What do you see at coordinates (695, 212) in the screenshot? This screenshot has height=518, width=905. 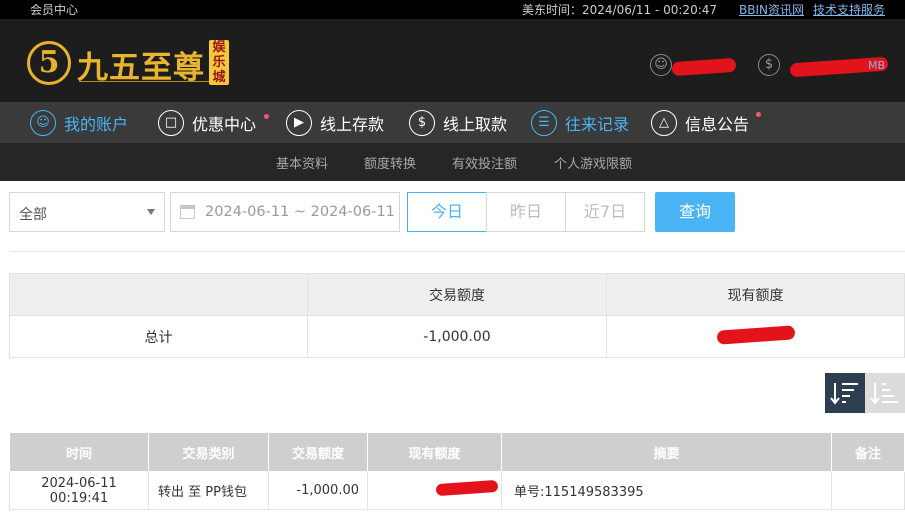 I see `query-button: 查询` at bounding box center [695, 212].